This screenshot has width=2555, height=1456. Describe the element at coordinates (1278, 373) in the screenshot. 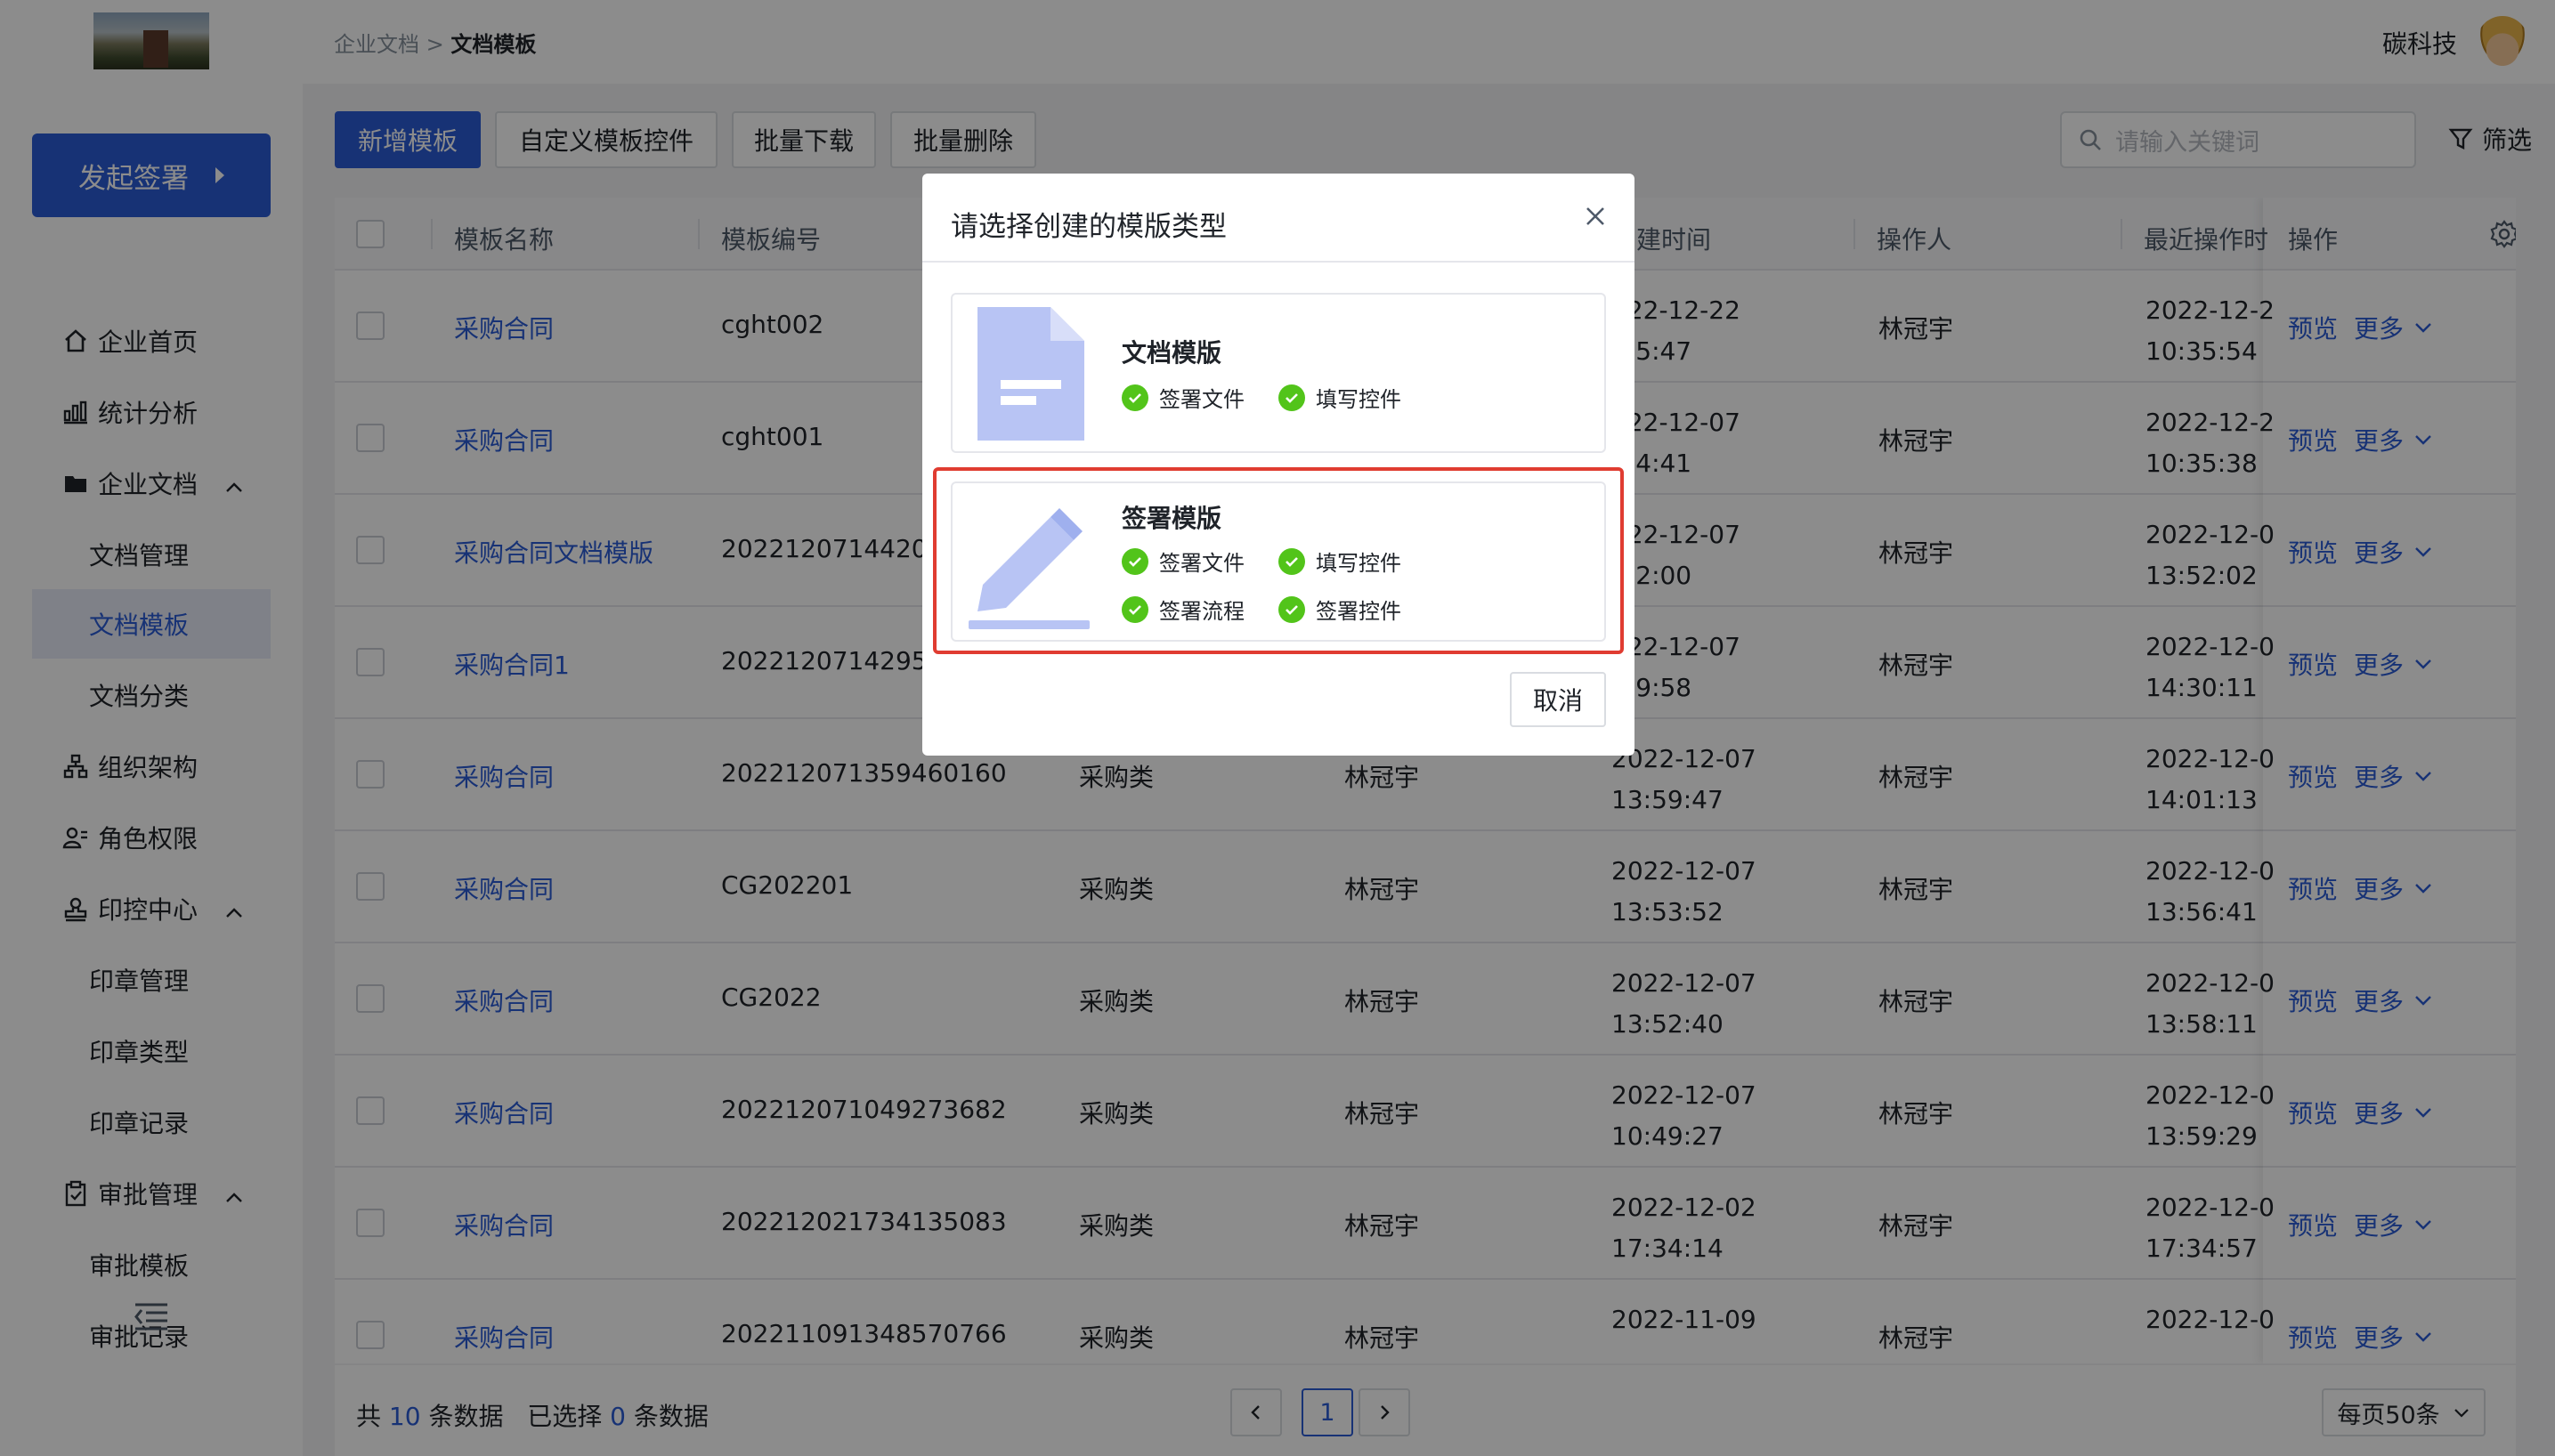

I see `option-document-template: 文档模版 签署文件 填写控件` at that location.